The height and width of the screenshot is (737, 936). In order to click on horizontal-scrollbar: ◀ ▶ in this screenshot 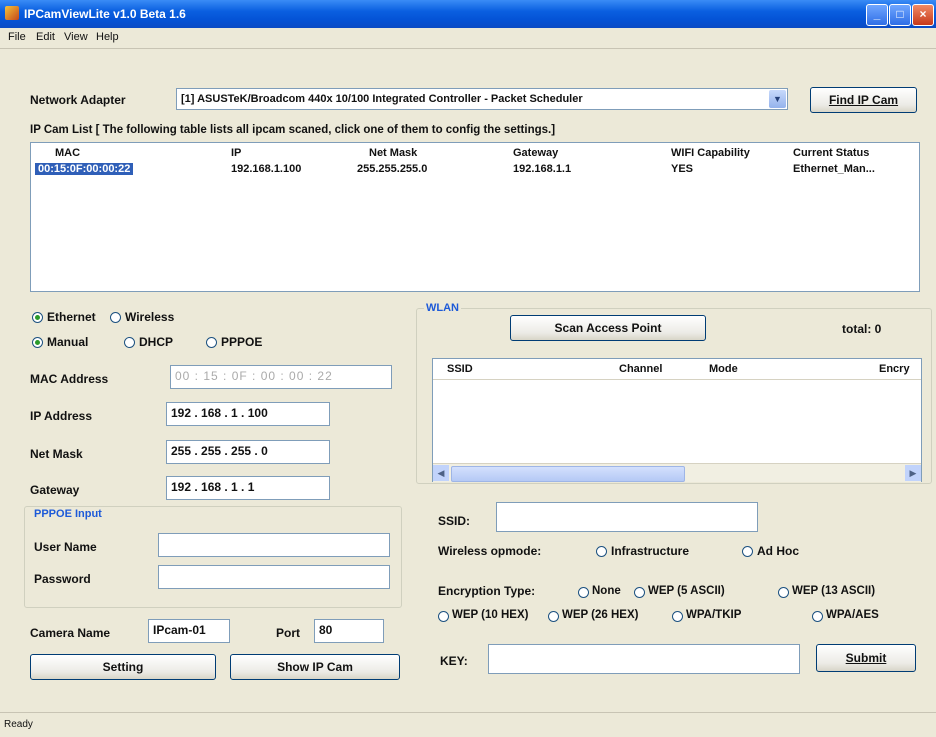, I will do `click(677, 472)`.